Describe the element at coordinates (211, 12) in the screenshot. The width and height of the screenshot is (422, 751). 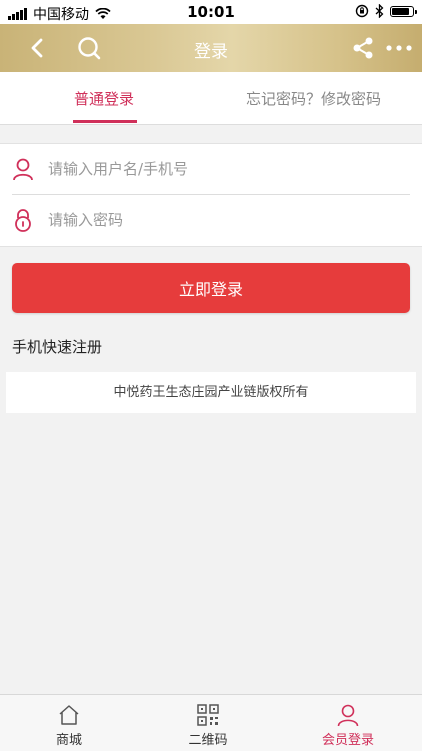
I see `status-bar: 中国移动 10:01` at that location.